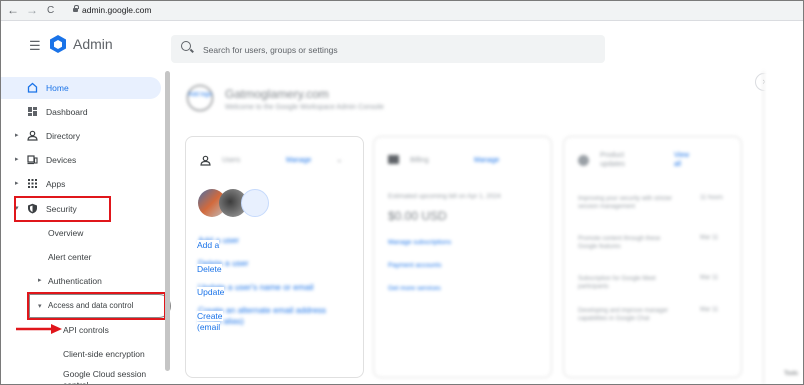 The image size is (804, 385). Describe the element at coordinates (783, 227) in the screenshot. I see `right-panel: Tools` at that location.